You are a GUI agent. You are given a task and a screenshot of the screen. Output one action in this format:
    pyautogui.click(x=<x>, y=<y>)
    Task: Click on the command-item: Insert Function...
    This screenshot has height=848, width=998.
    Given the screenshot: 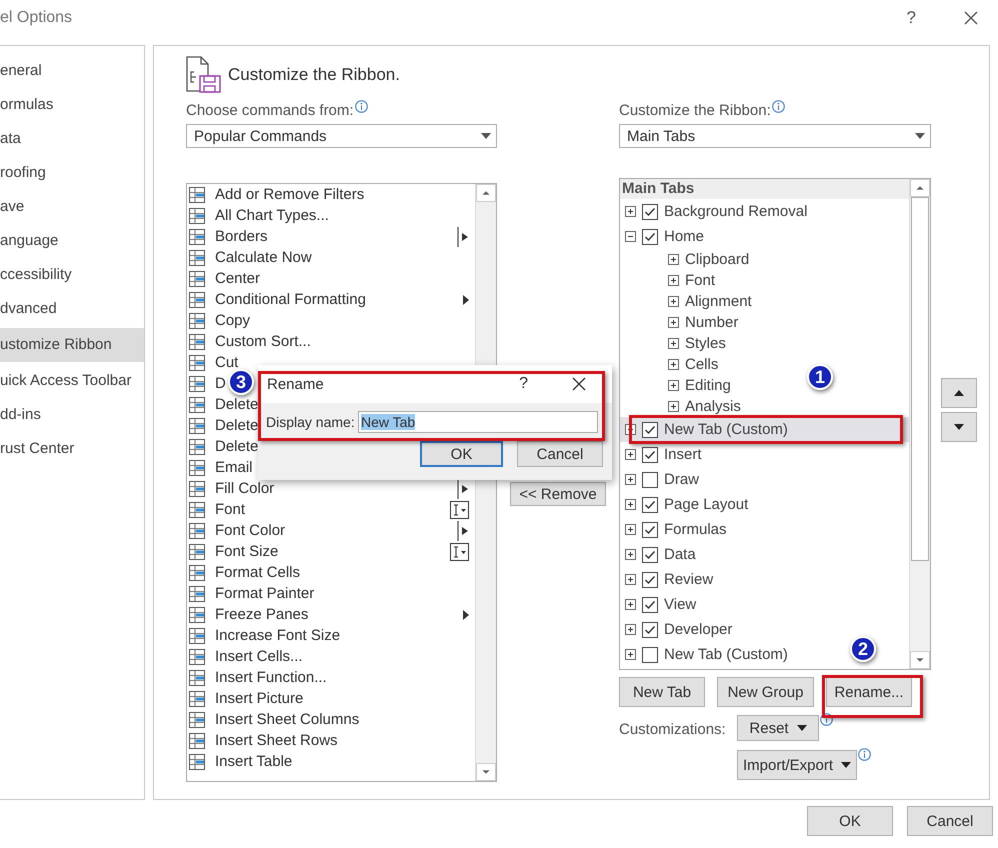 What is the action you would take?
    pyautogui.click(x=345, y=677)
    